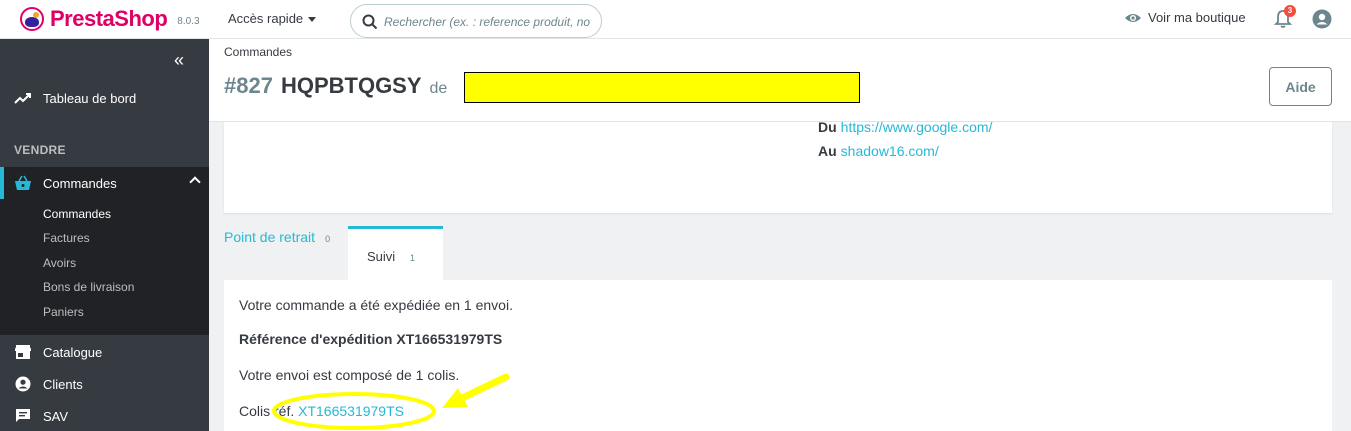 Image resolution: width=1351 pixels, height=431 pixels. What do you see at coordinates (248, 85) in the screenshot?
I see `order-number: #827` at bounding box center [248, 85].